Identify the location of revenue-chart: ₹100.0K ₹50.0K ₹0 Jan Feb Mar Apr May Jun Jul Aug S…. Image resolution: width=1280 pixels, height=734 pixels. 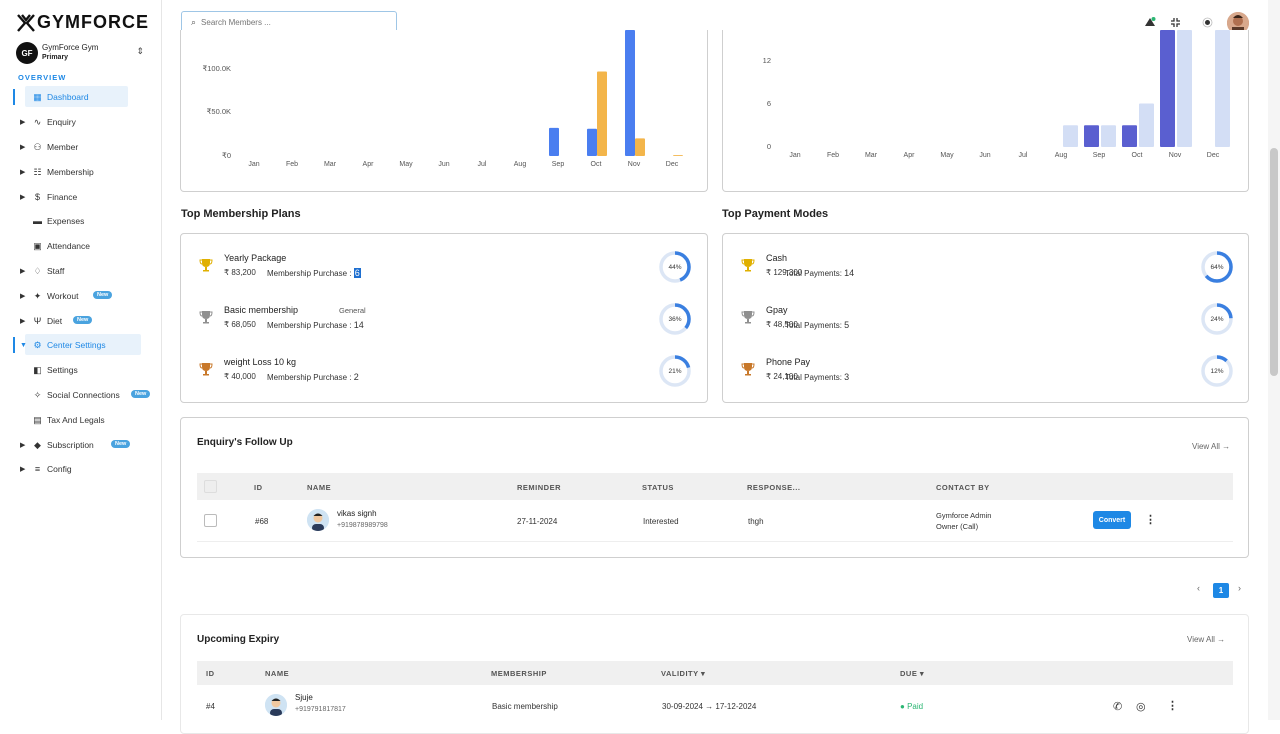
(442, 99).